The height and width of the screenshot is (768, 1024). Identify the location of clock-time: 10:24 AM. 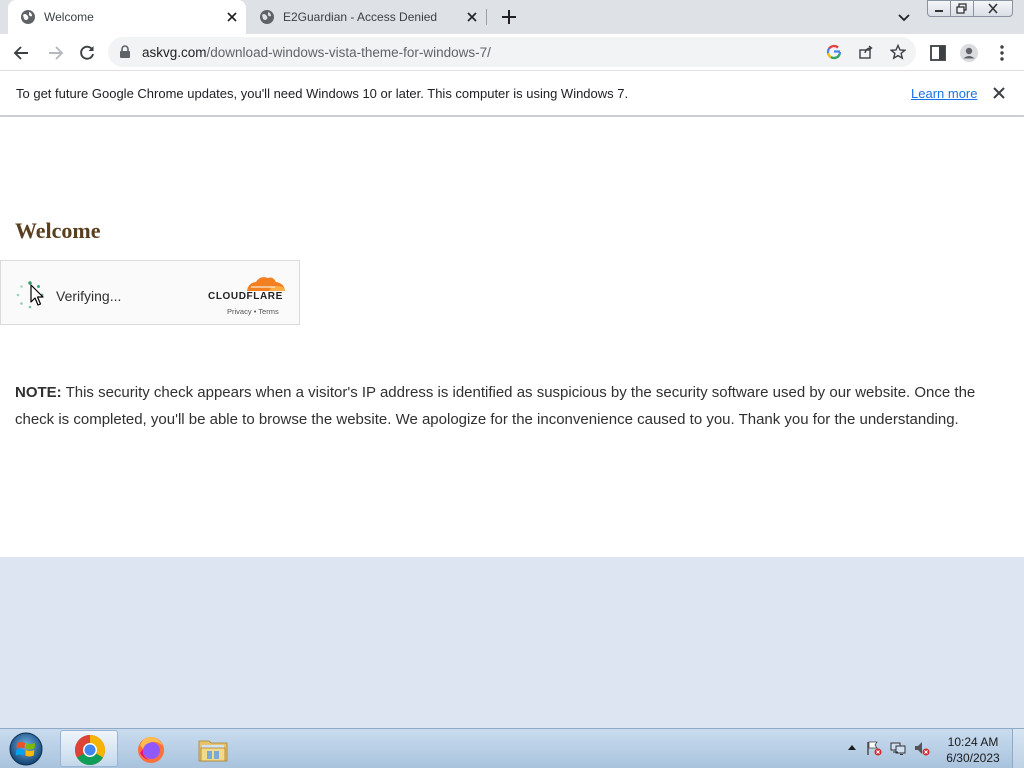
(973, 742).